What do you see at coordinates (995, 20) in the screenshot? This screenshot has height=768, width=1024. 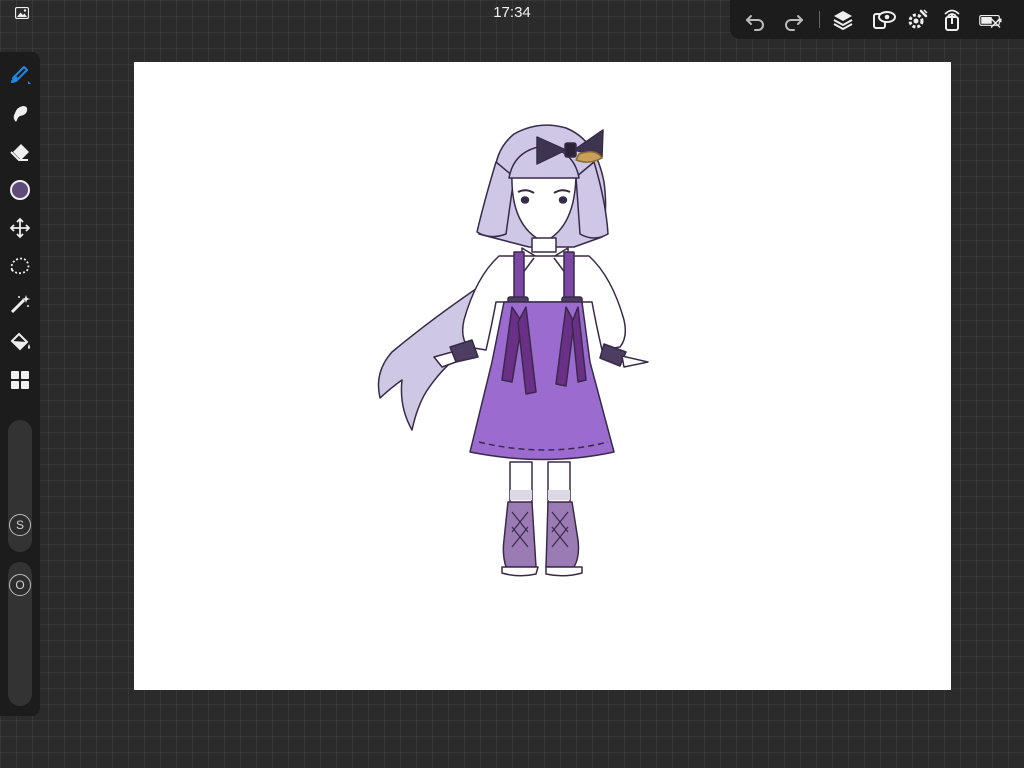 I see `battery-icon` at bounding box center [995, 20].